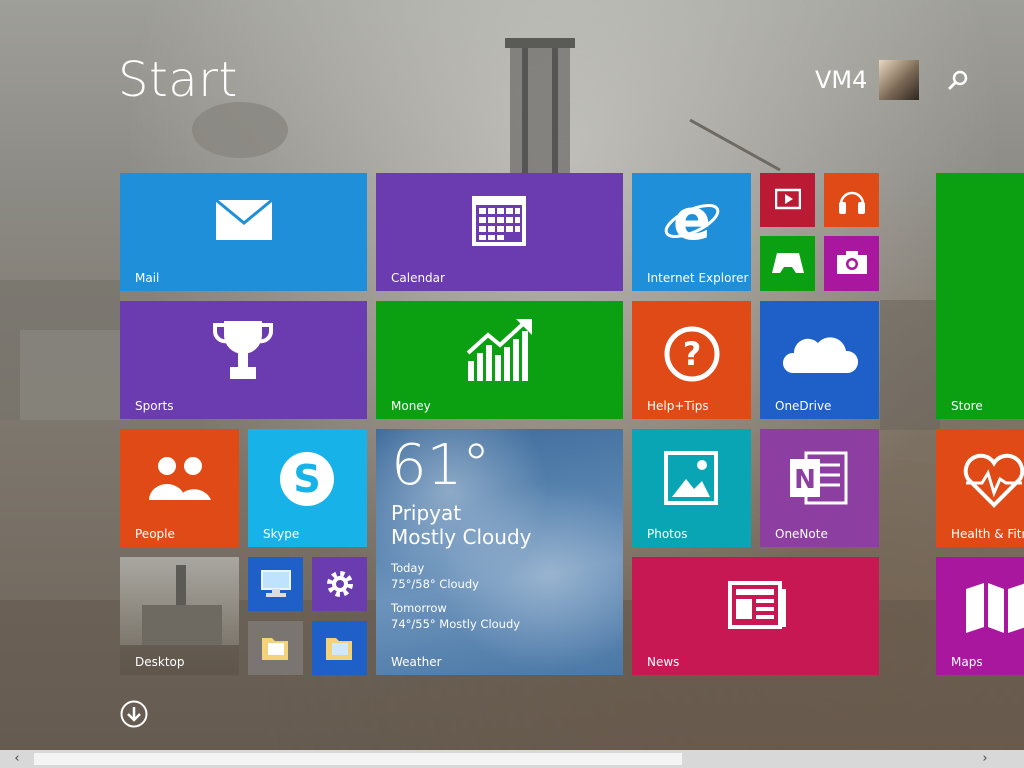 Image resolution: width=1024 pixels, height=768 pixels. I want to click on tile-news: News, so click(755, 616).